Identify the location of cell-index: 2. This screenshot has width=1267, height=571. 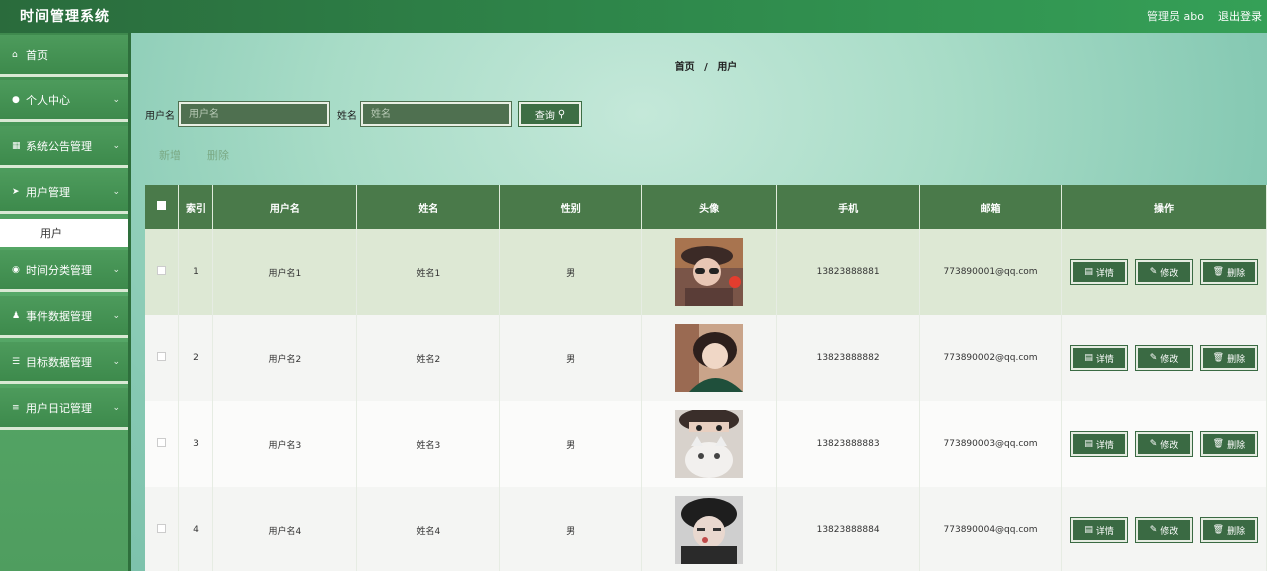
(196, 358).